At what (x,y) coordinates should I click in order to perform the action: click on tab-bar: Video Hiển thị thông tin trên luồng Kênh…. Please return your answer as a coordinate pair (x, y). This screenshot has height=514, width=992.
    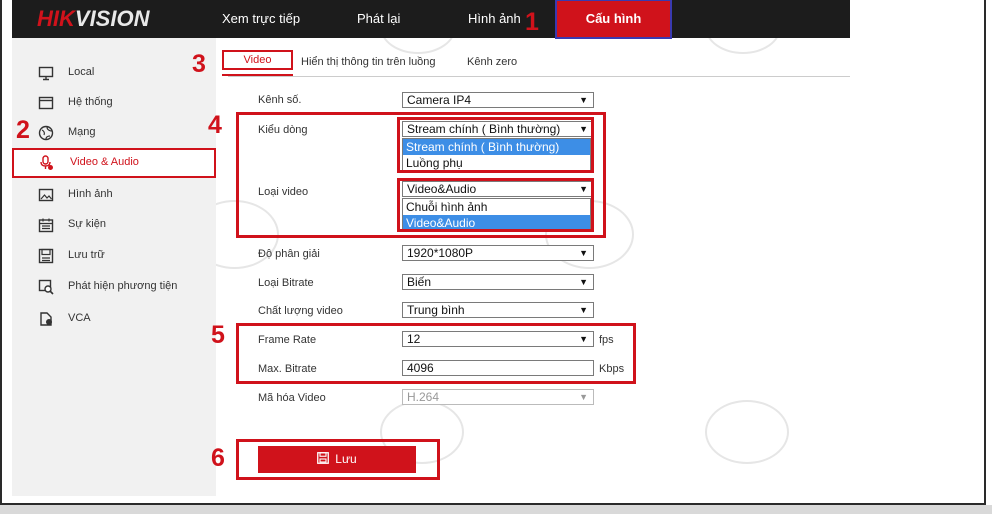
    Looking at the image, I should click on (536, 63).